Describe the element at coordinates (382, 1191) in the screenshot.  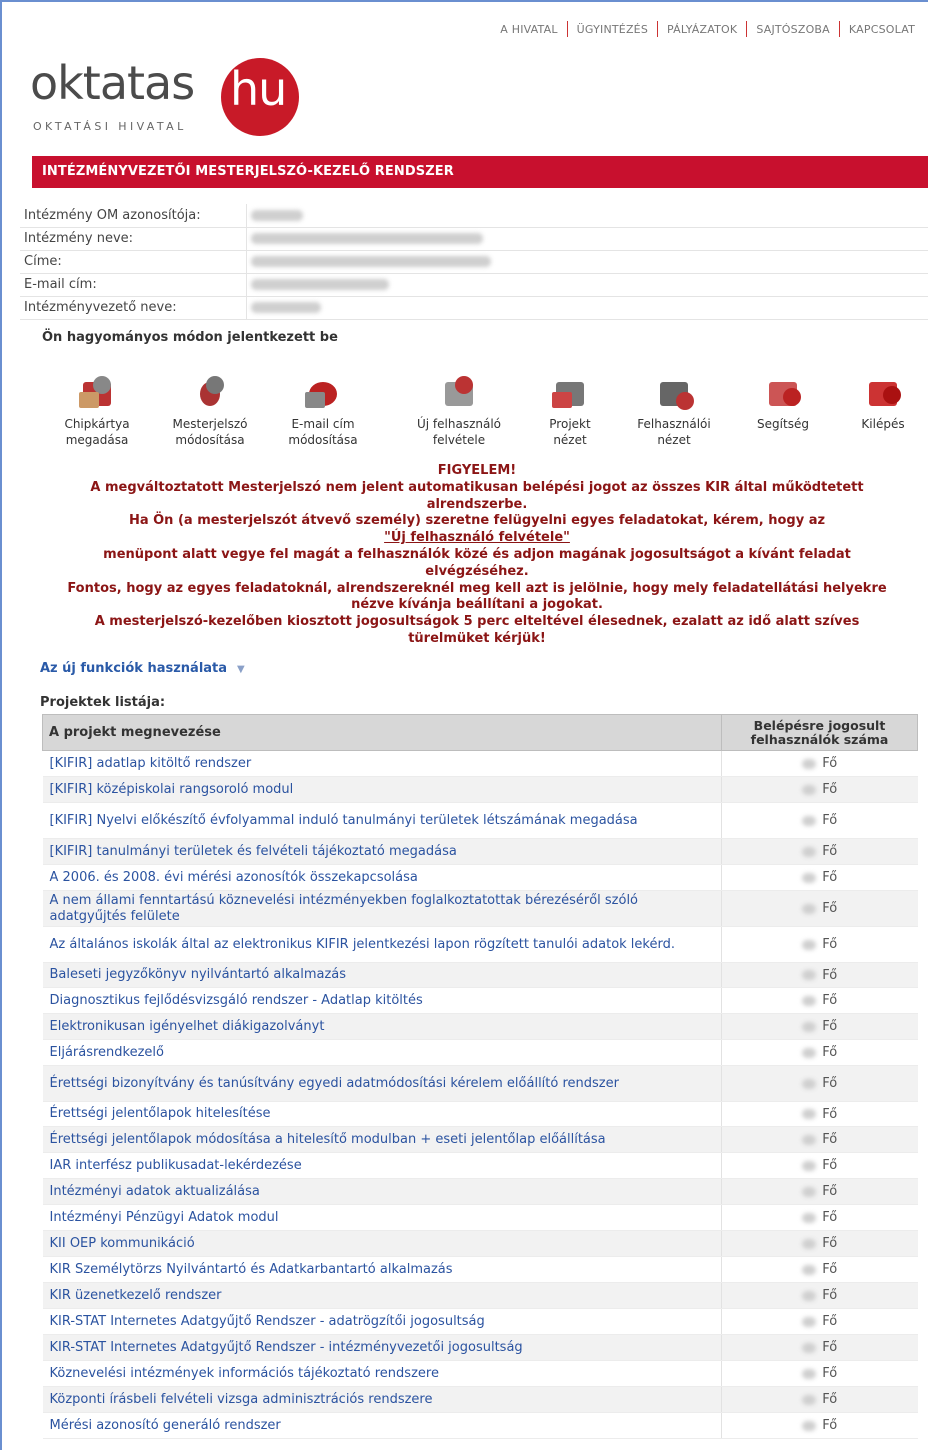
I see `project-name-link: Intézményi adatok aktualizálása` at that location.